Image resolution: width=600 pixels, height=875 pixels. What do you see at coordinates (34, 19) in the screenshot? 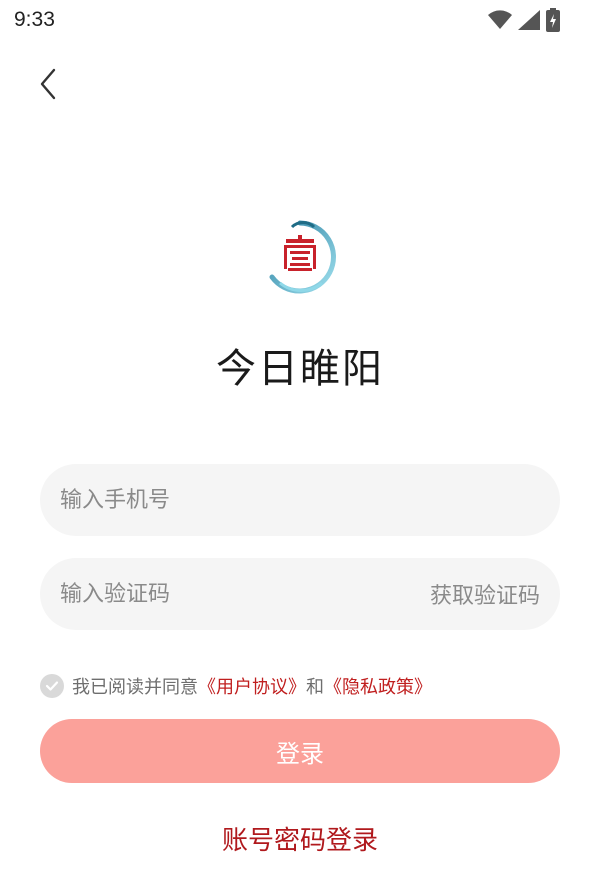
I see `status-time: 9:33` at bounding box center [34, 19].